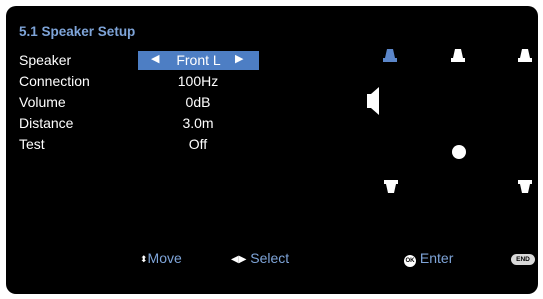 This screenshot has width=543, height=299. Describe the element at coordinates (45, 60) in the screenshot. I see `speaker-label: Speaker` at that location.